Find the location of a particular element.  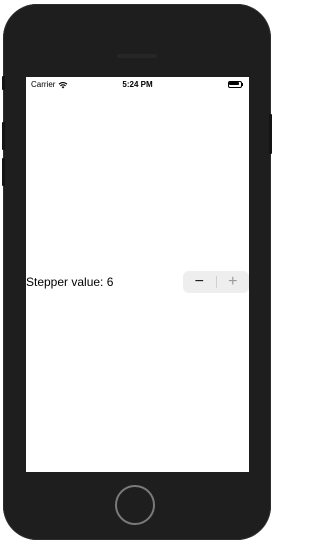

plus-icon: + is located at coordinates (233, 281).